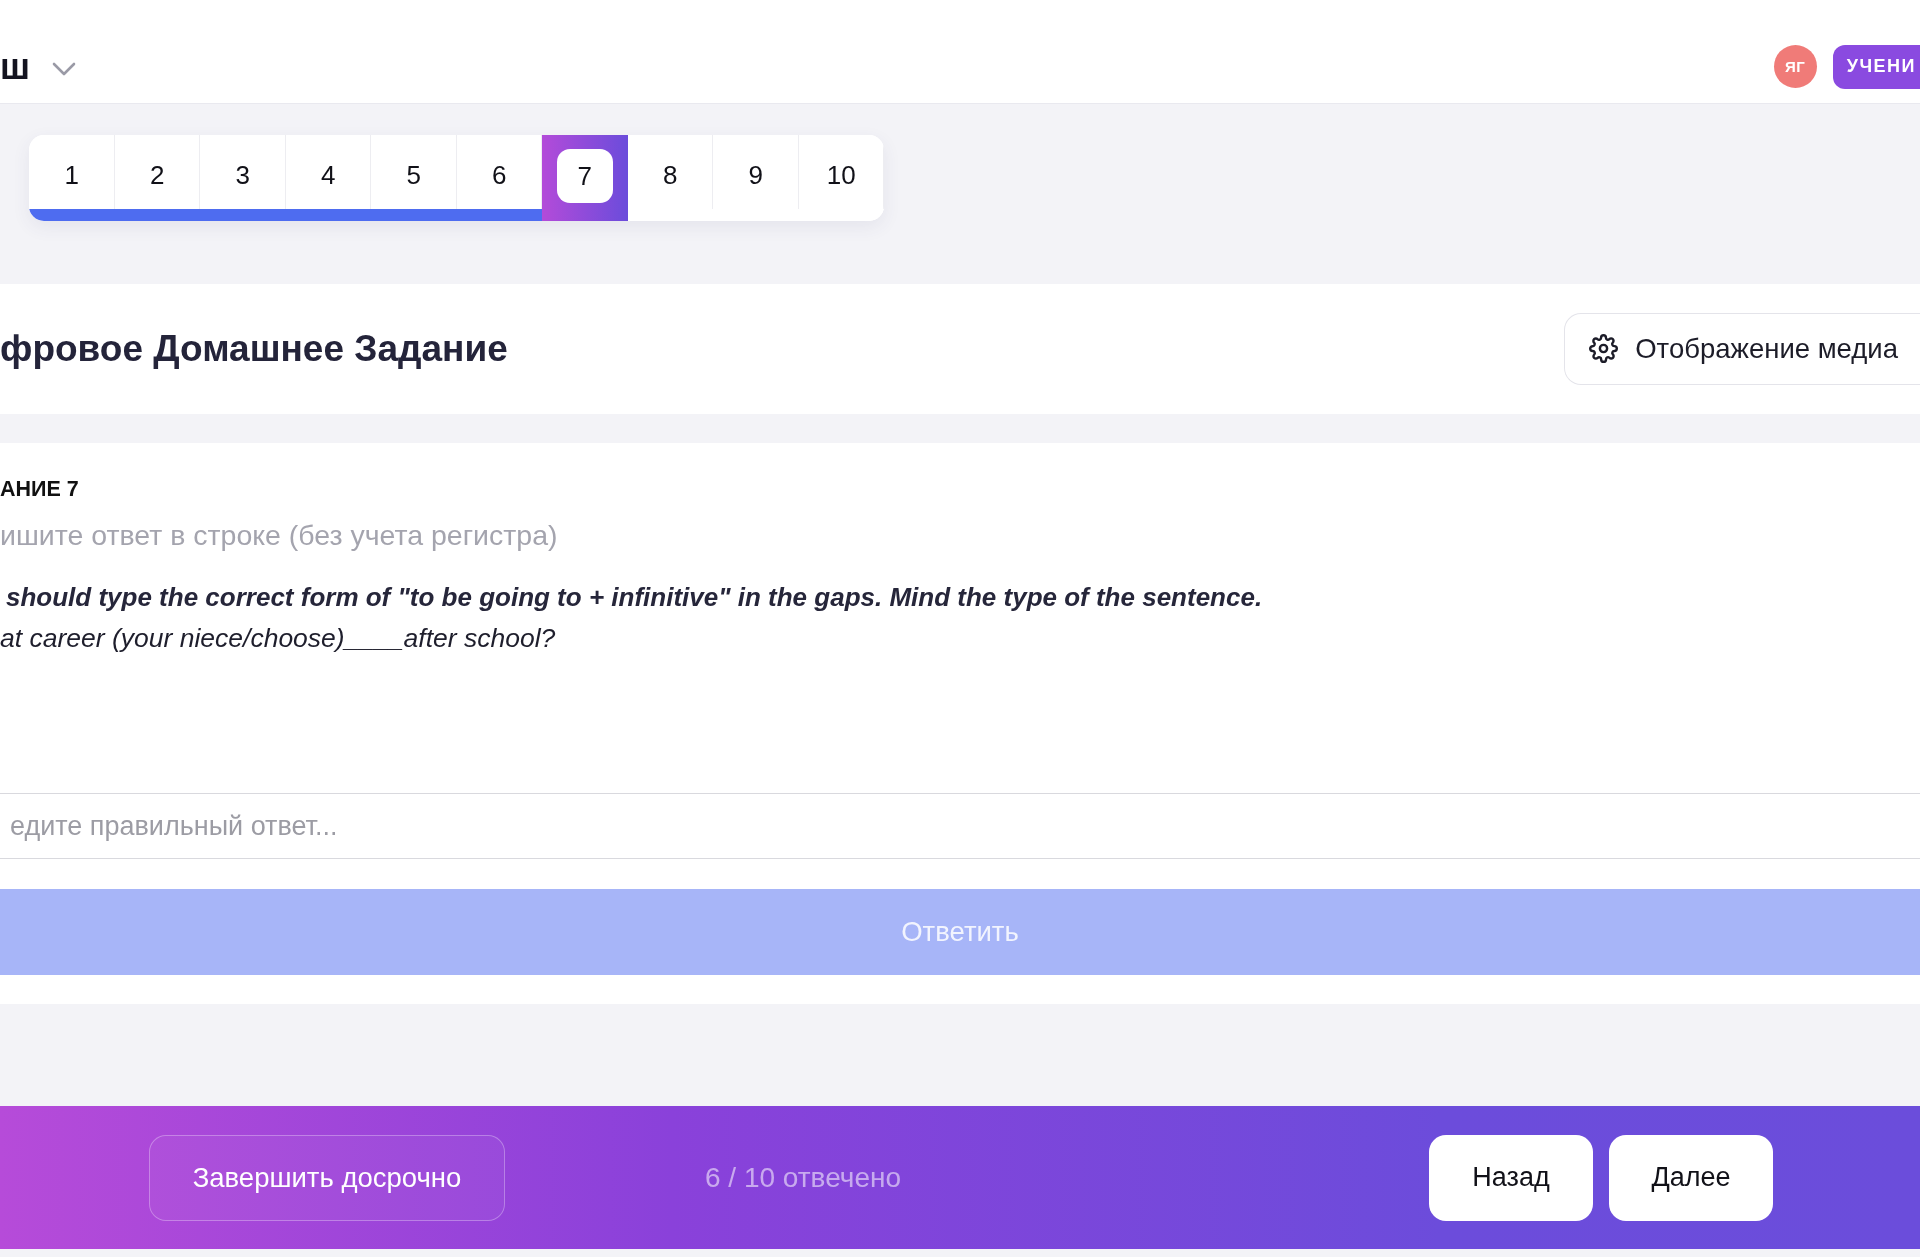 The width and height of the screenshot is (1920, 1257). What do you see at coordinates (841, 178) in the screenshot?
I see `question-tab: 10` at bounding box center [841, 178].